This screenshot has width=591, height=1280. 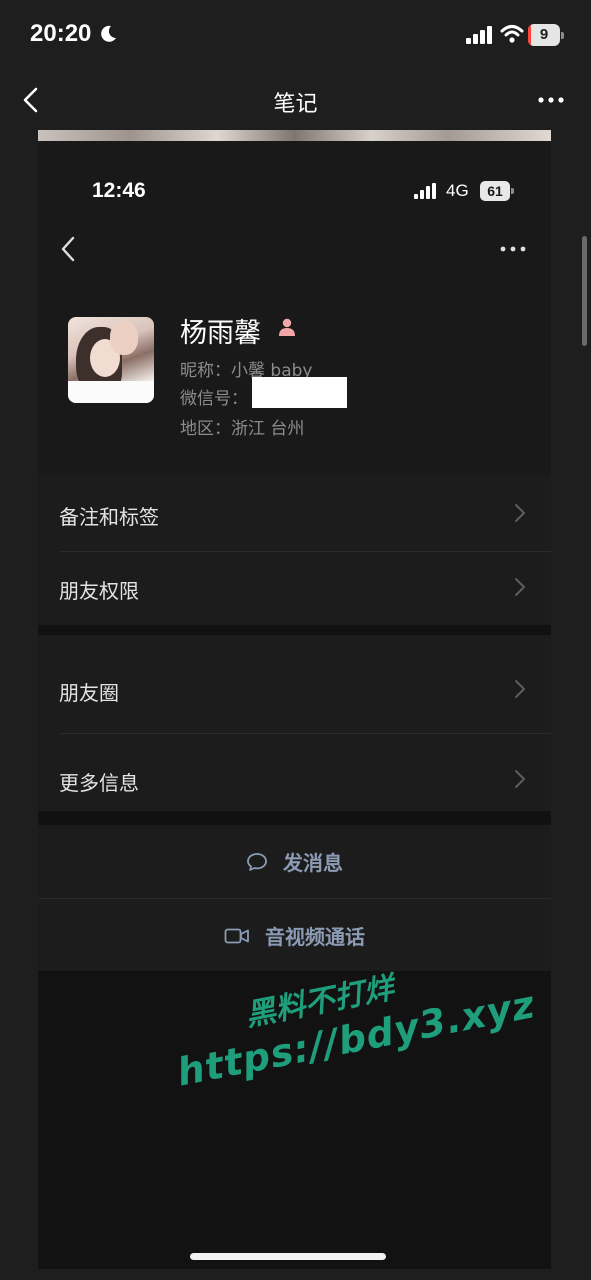 What do you see at coordinates (314, 937) in the screenshot?
I see `av-call-label: 音视频通话` at bounding box center [314, 937].